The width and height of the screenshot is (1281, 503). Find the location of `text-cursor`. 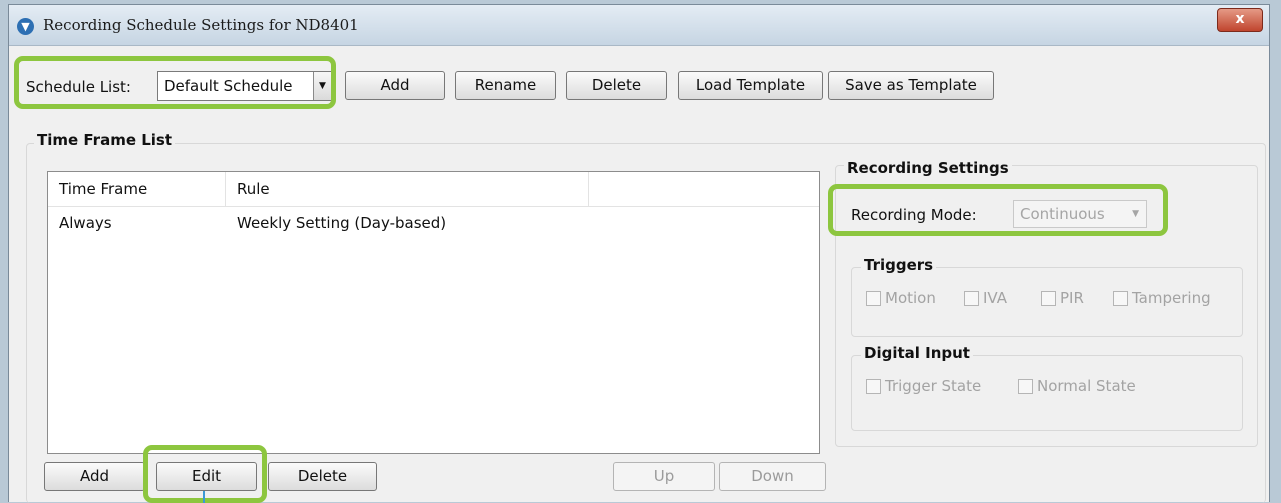

text-cursor is located at coordinates (204, 497).